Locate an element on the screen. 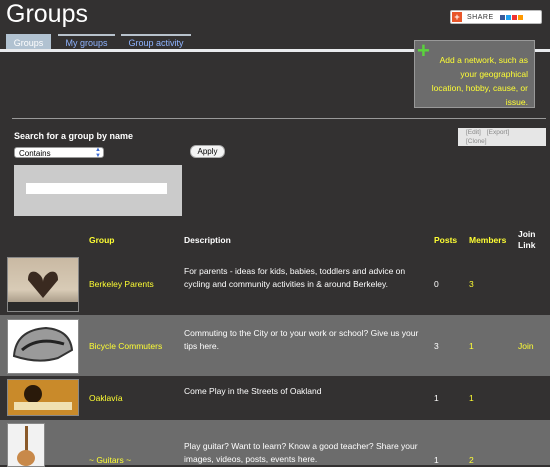  share-plus-icon: + is located at coordinates (457, 17).